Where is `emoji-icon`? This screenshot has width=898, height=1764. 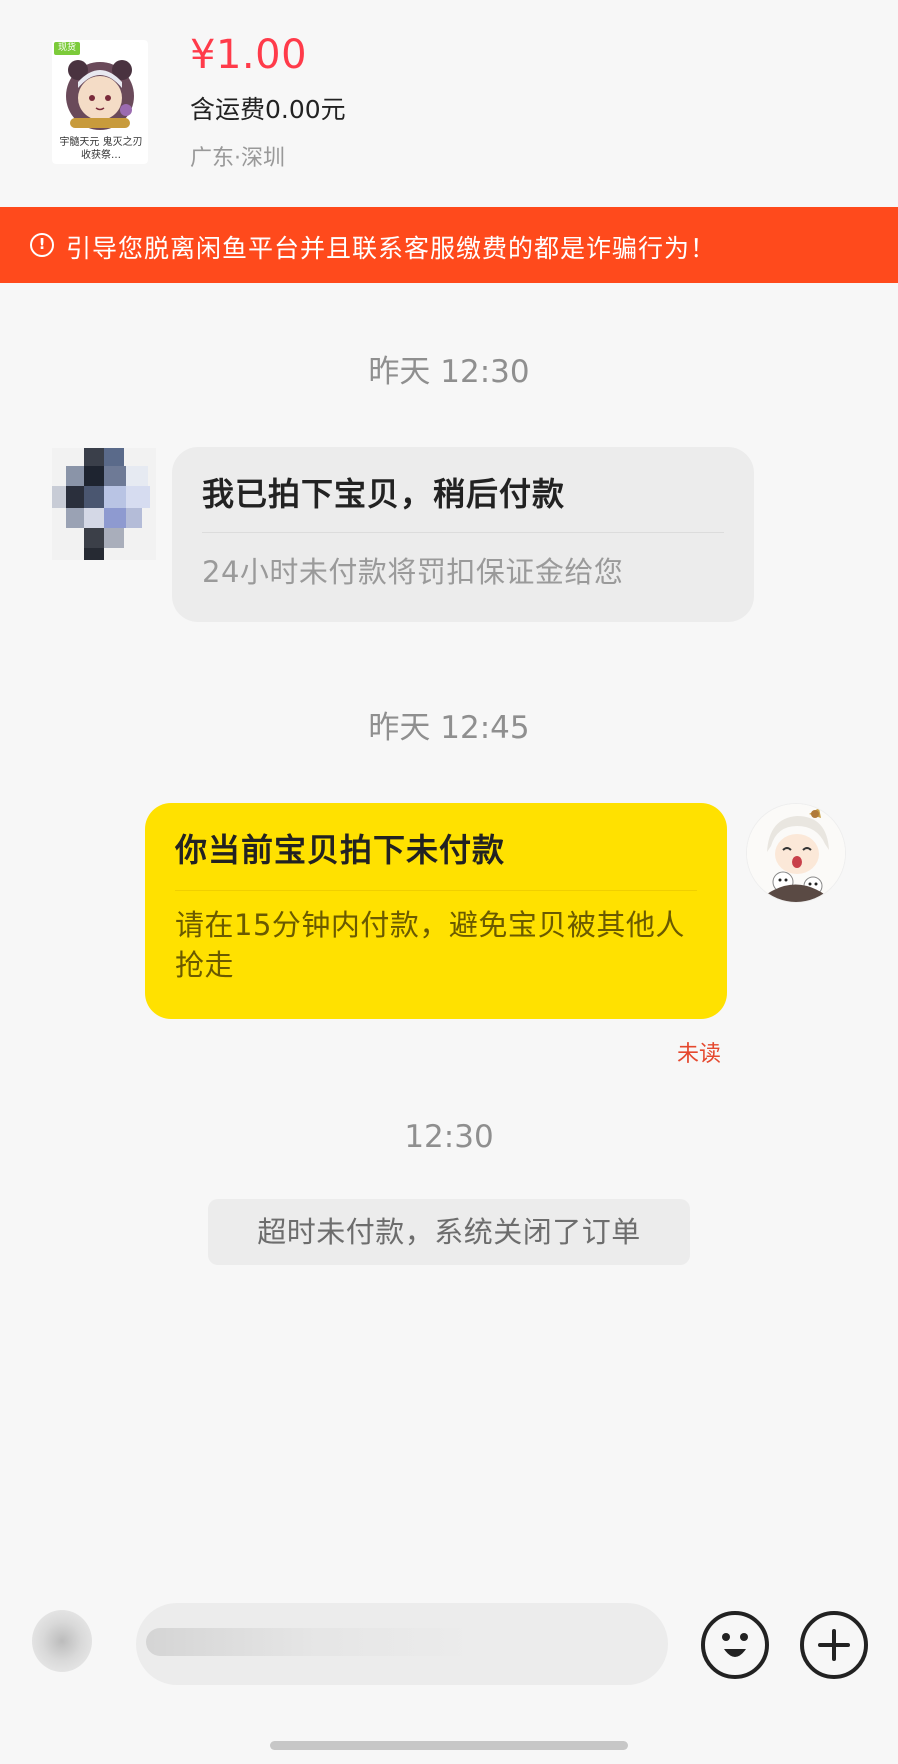
emoji-icon is located at coordinates (735, 1645).